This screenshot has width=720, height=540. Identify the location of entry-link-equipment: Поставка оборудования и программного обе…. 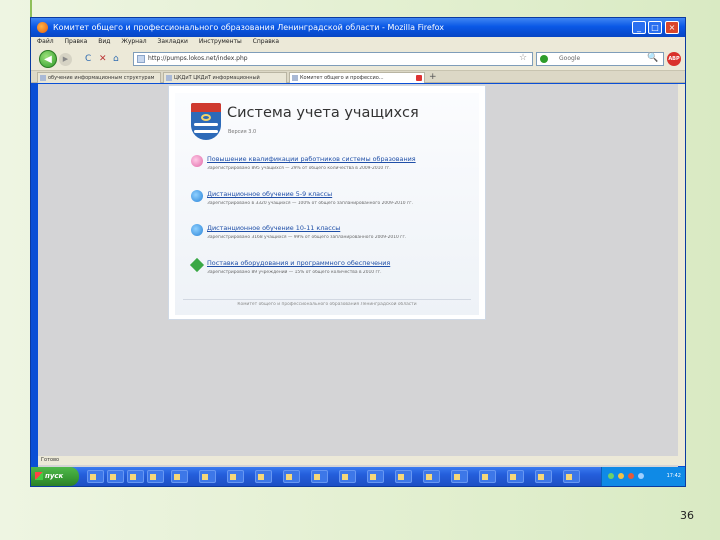
(339, 264).